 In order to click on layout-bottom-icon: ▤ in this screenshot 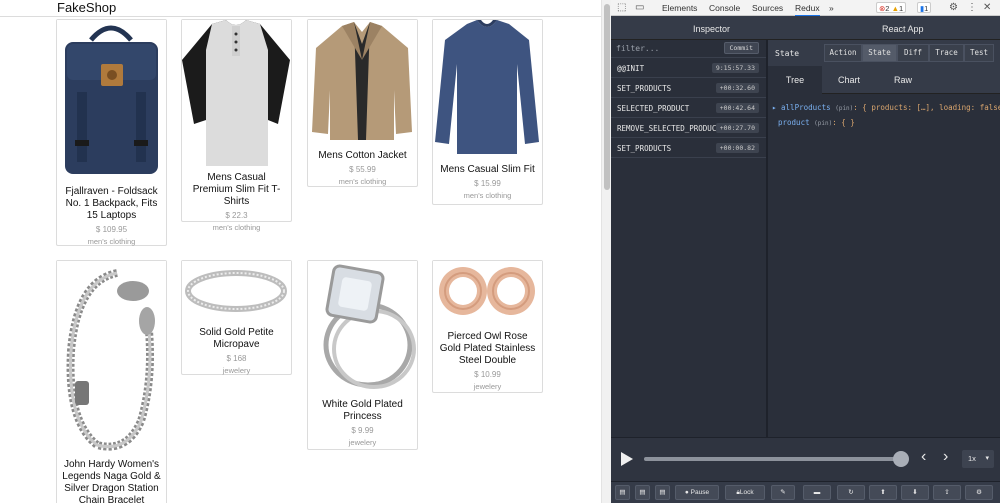, I will do `click(642, 492)`.